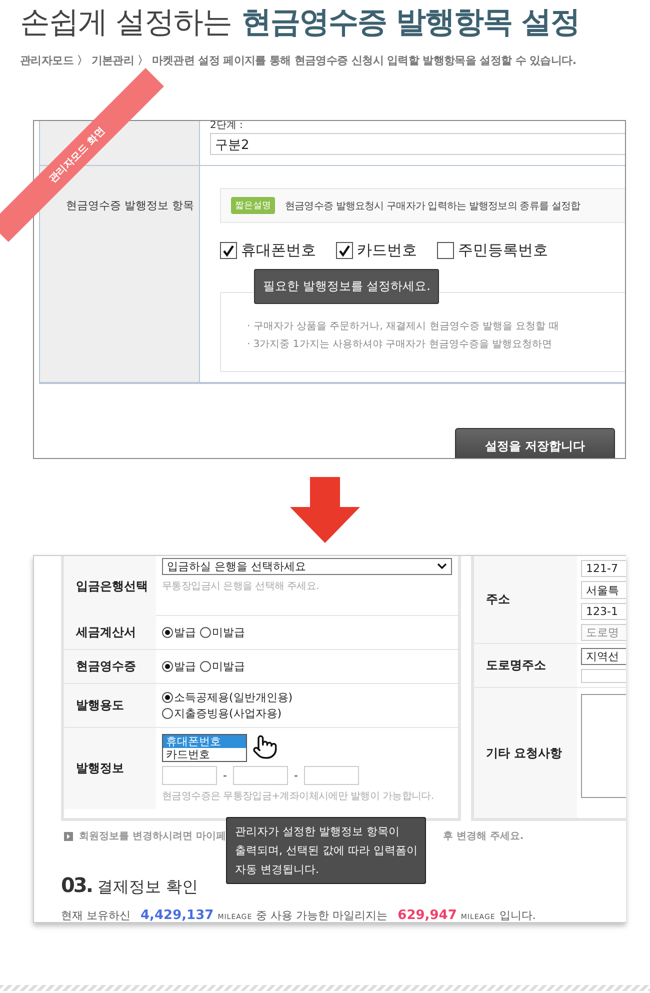 Image resolution: width=650 pixels, height=993 pixels. Describe the element at coordinates (417, 144) in the screenshot. I see `step-input: 구분2` at that location.